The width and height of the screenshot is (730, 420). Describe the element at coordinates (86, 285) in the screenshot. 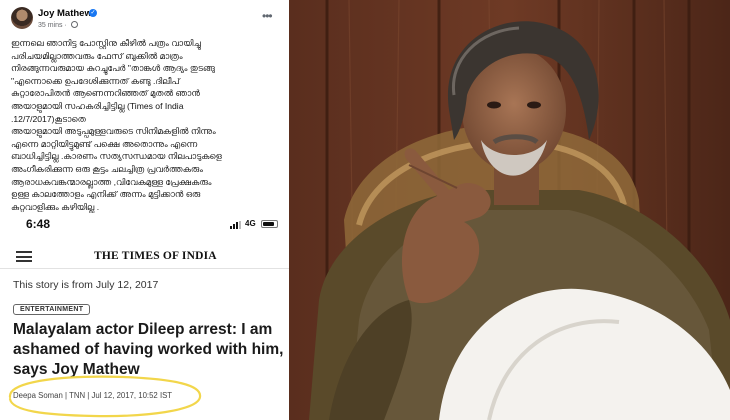

I see `story-date: This story is from July 12, 2017` at that location.